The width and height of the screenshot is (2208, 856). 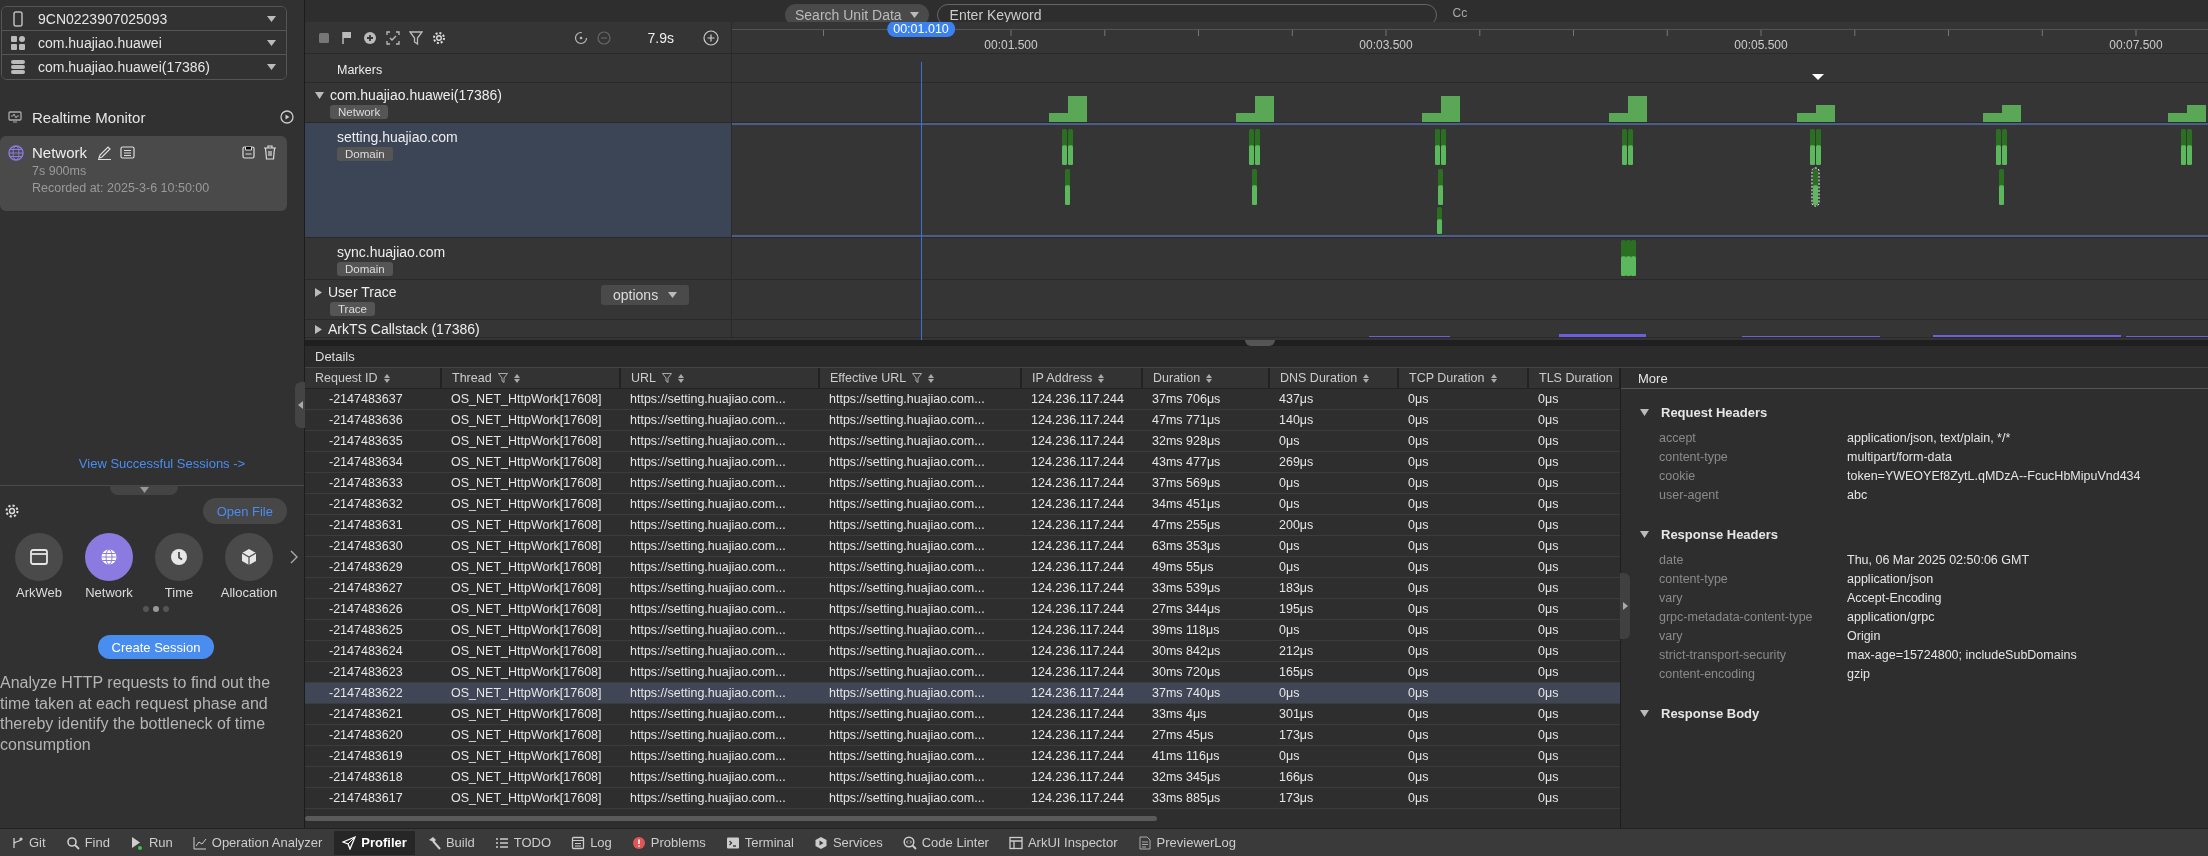 What do you see at coordinates (287, 117) in the screenshot?
I see `play-circle-icon` at bounding box center [287, 117].